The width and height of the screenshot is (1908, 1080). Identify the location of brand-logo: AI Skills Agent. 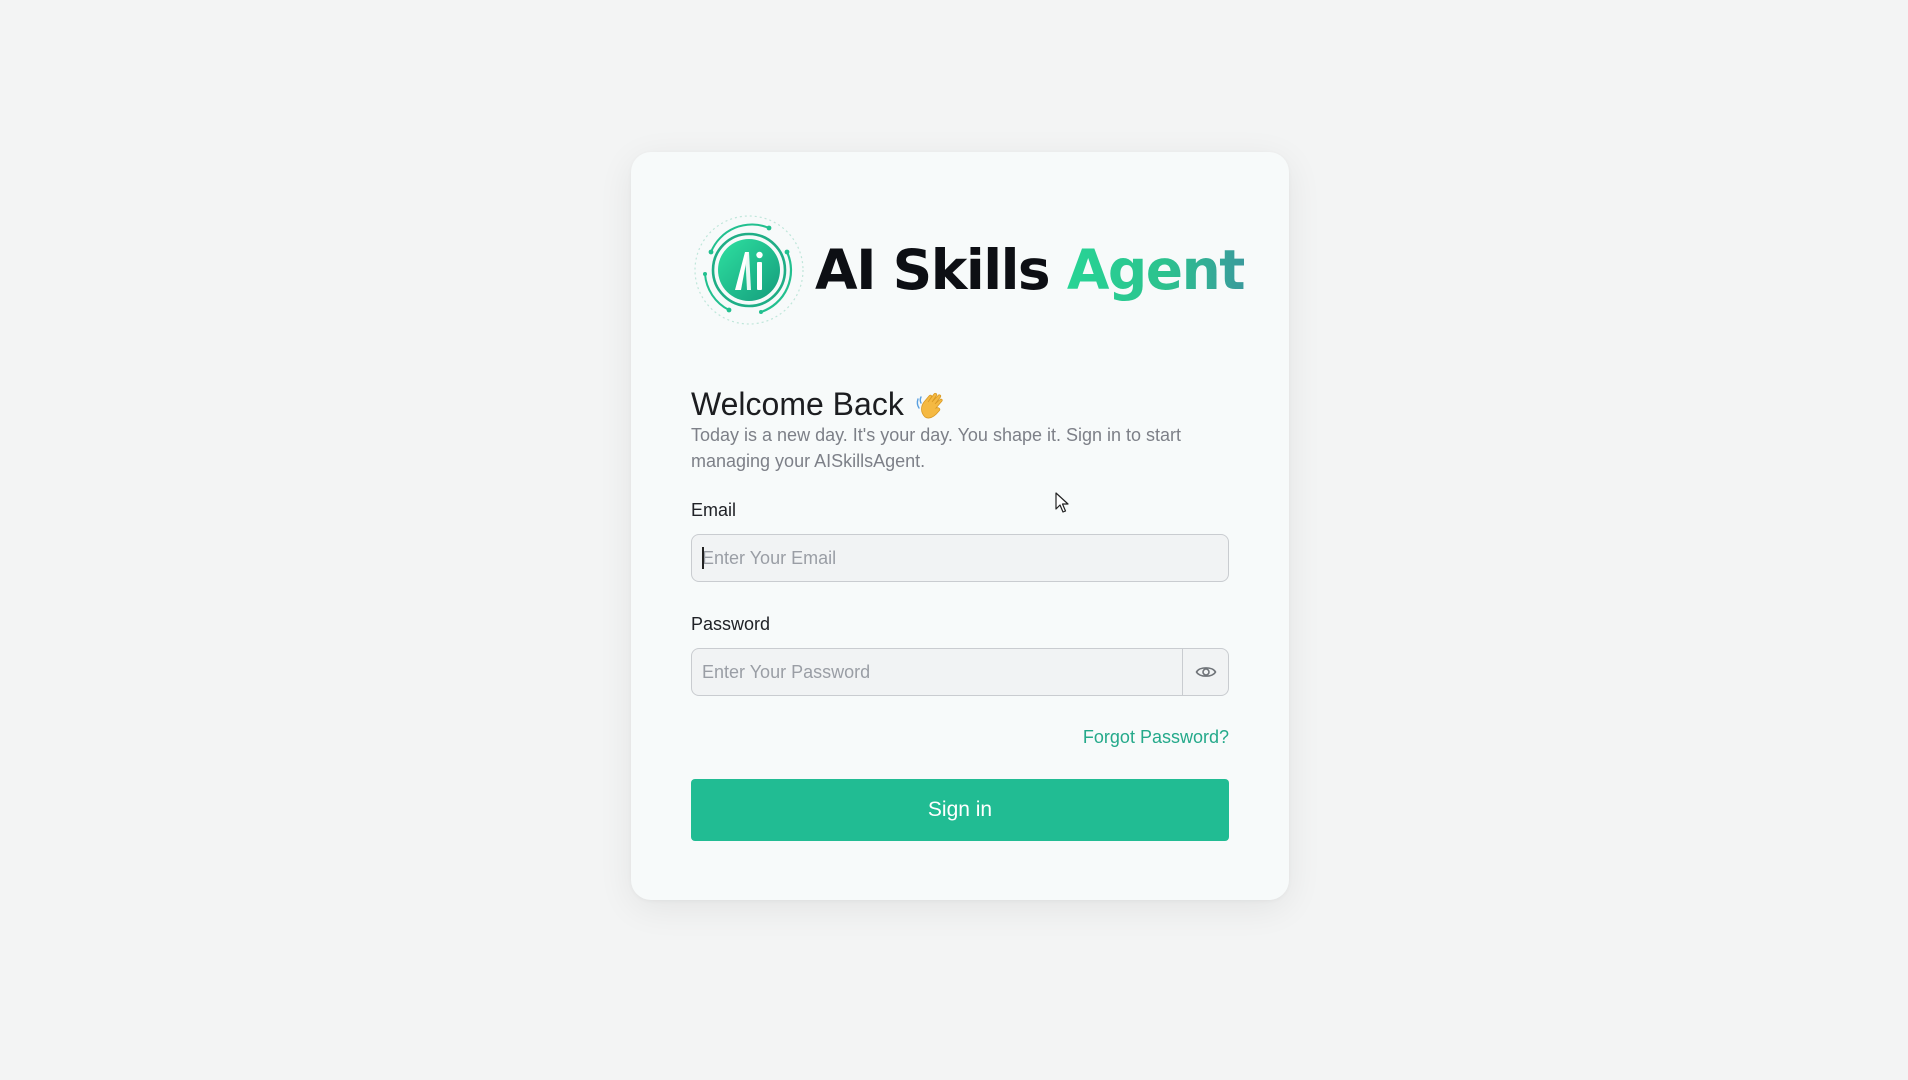
(968, 270).